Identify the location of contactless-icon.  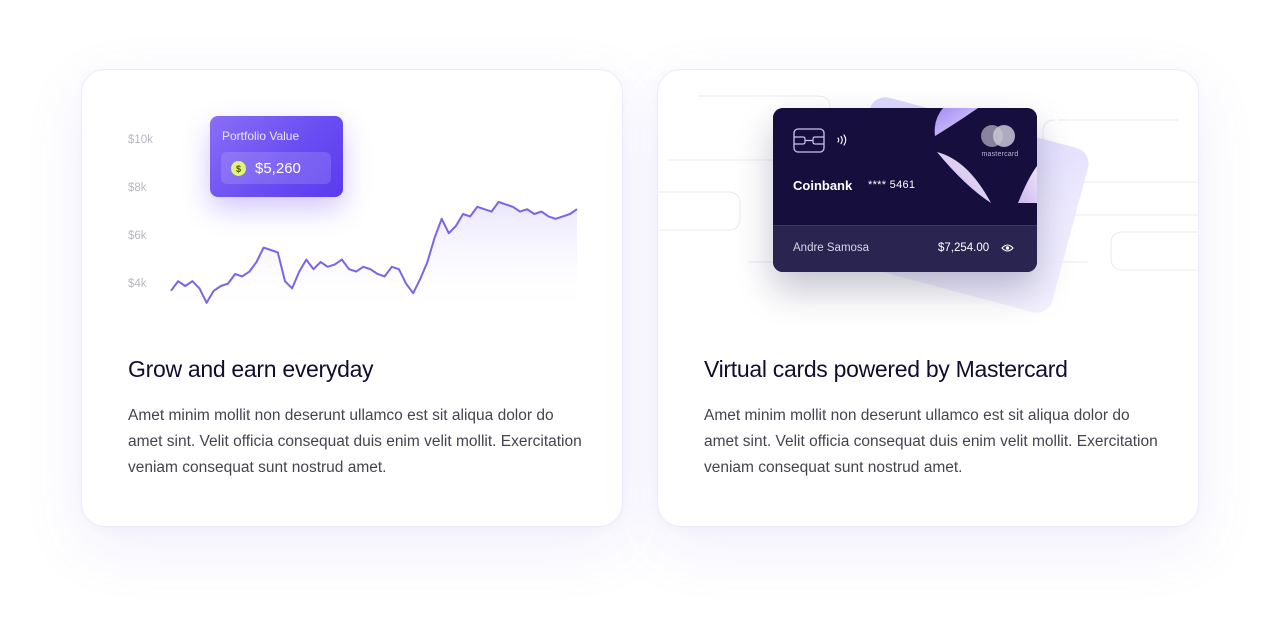
(842, 140).